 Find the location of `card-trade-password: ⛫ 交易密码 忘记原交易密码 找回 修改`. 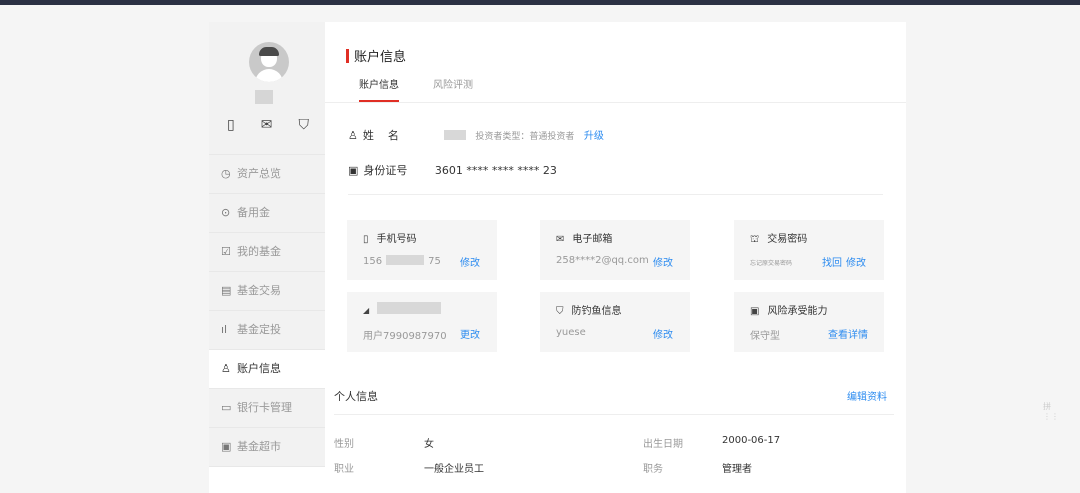

card-trade-password: ⛫ 交易密码 忘记原交易密码 找回 修改 is located at coordinates (809, 250).